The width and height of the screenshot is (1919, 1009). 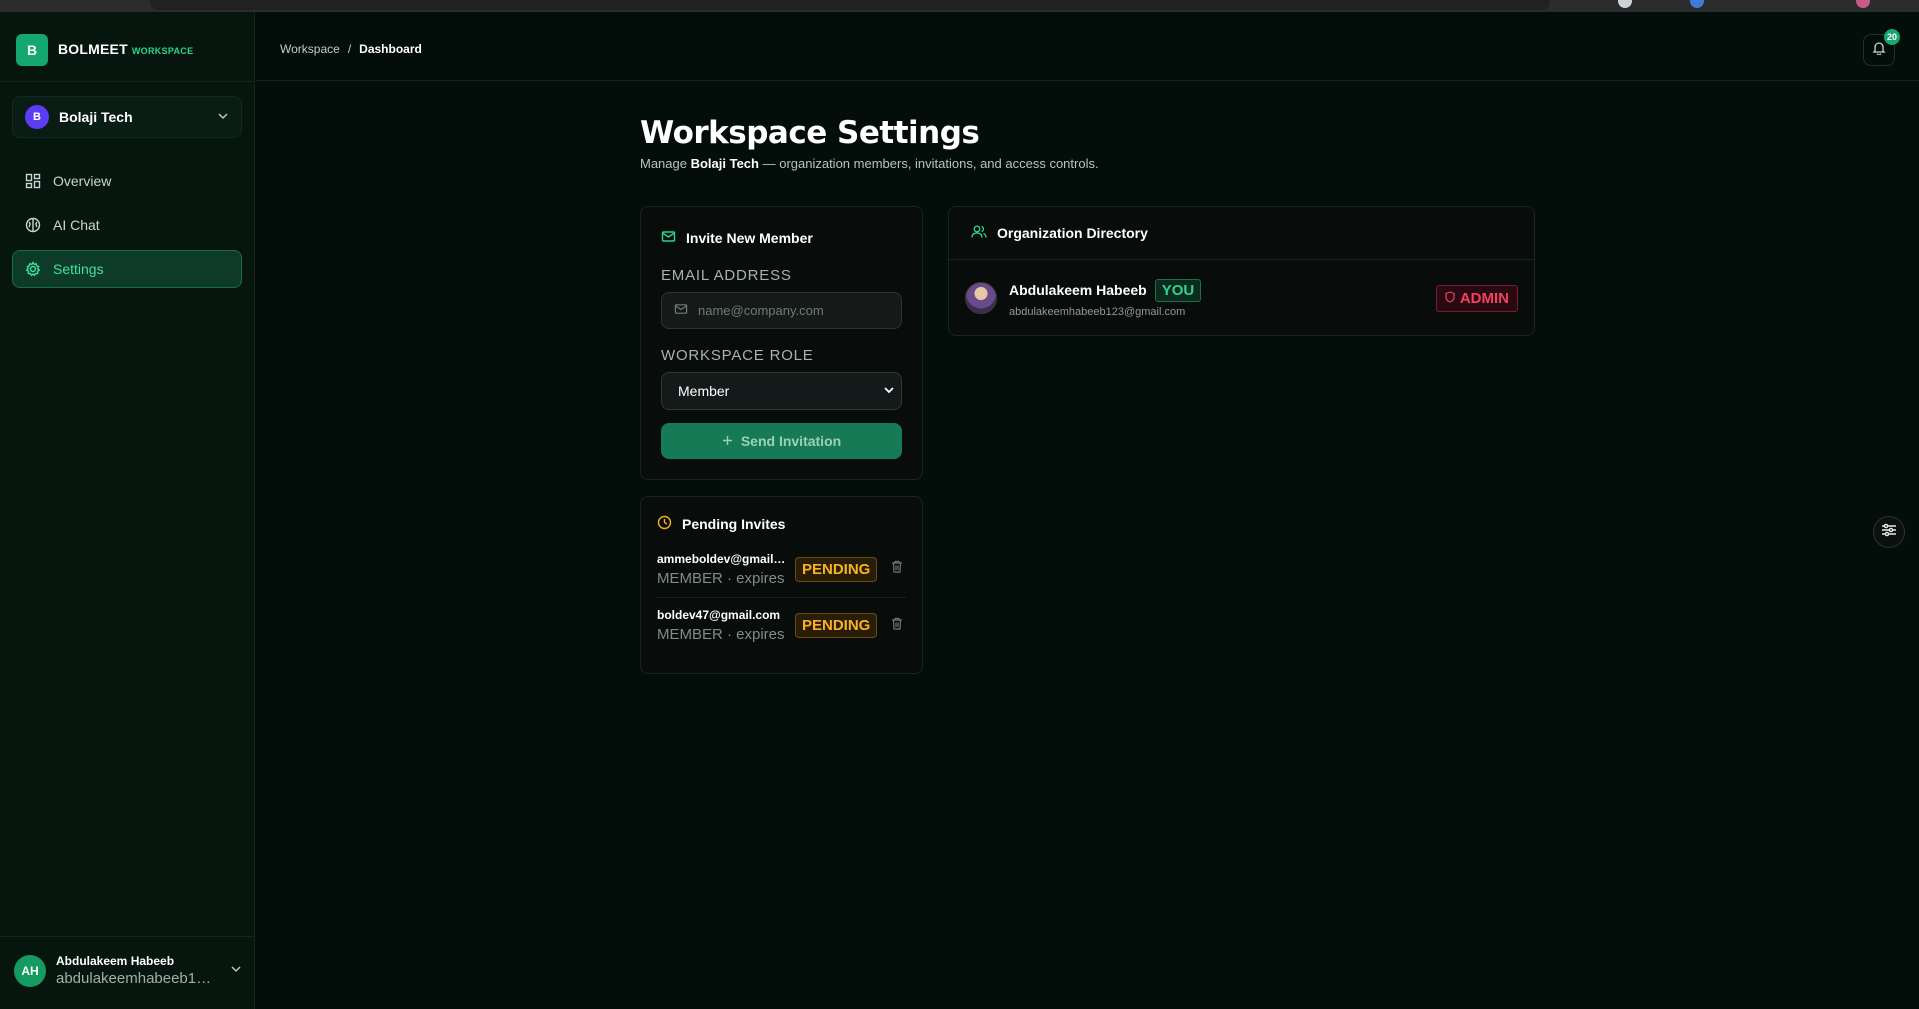 I want to click on breadcrumb-current: Dashboard, so click(x=390, y=49).